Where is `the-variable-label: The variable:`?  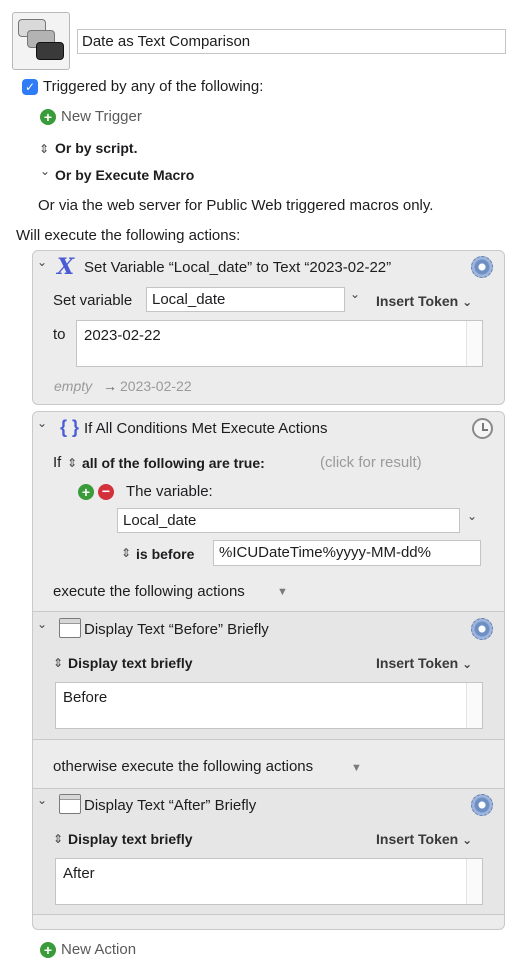 the-variable-label: The variable: is located at coordinates (169, 491).